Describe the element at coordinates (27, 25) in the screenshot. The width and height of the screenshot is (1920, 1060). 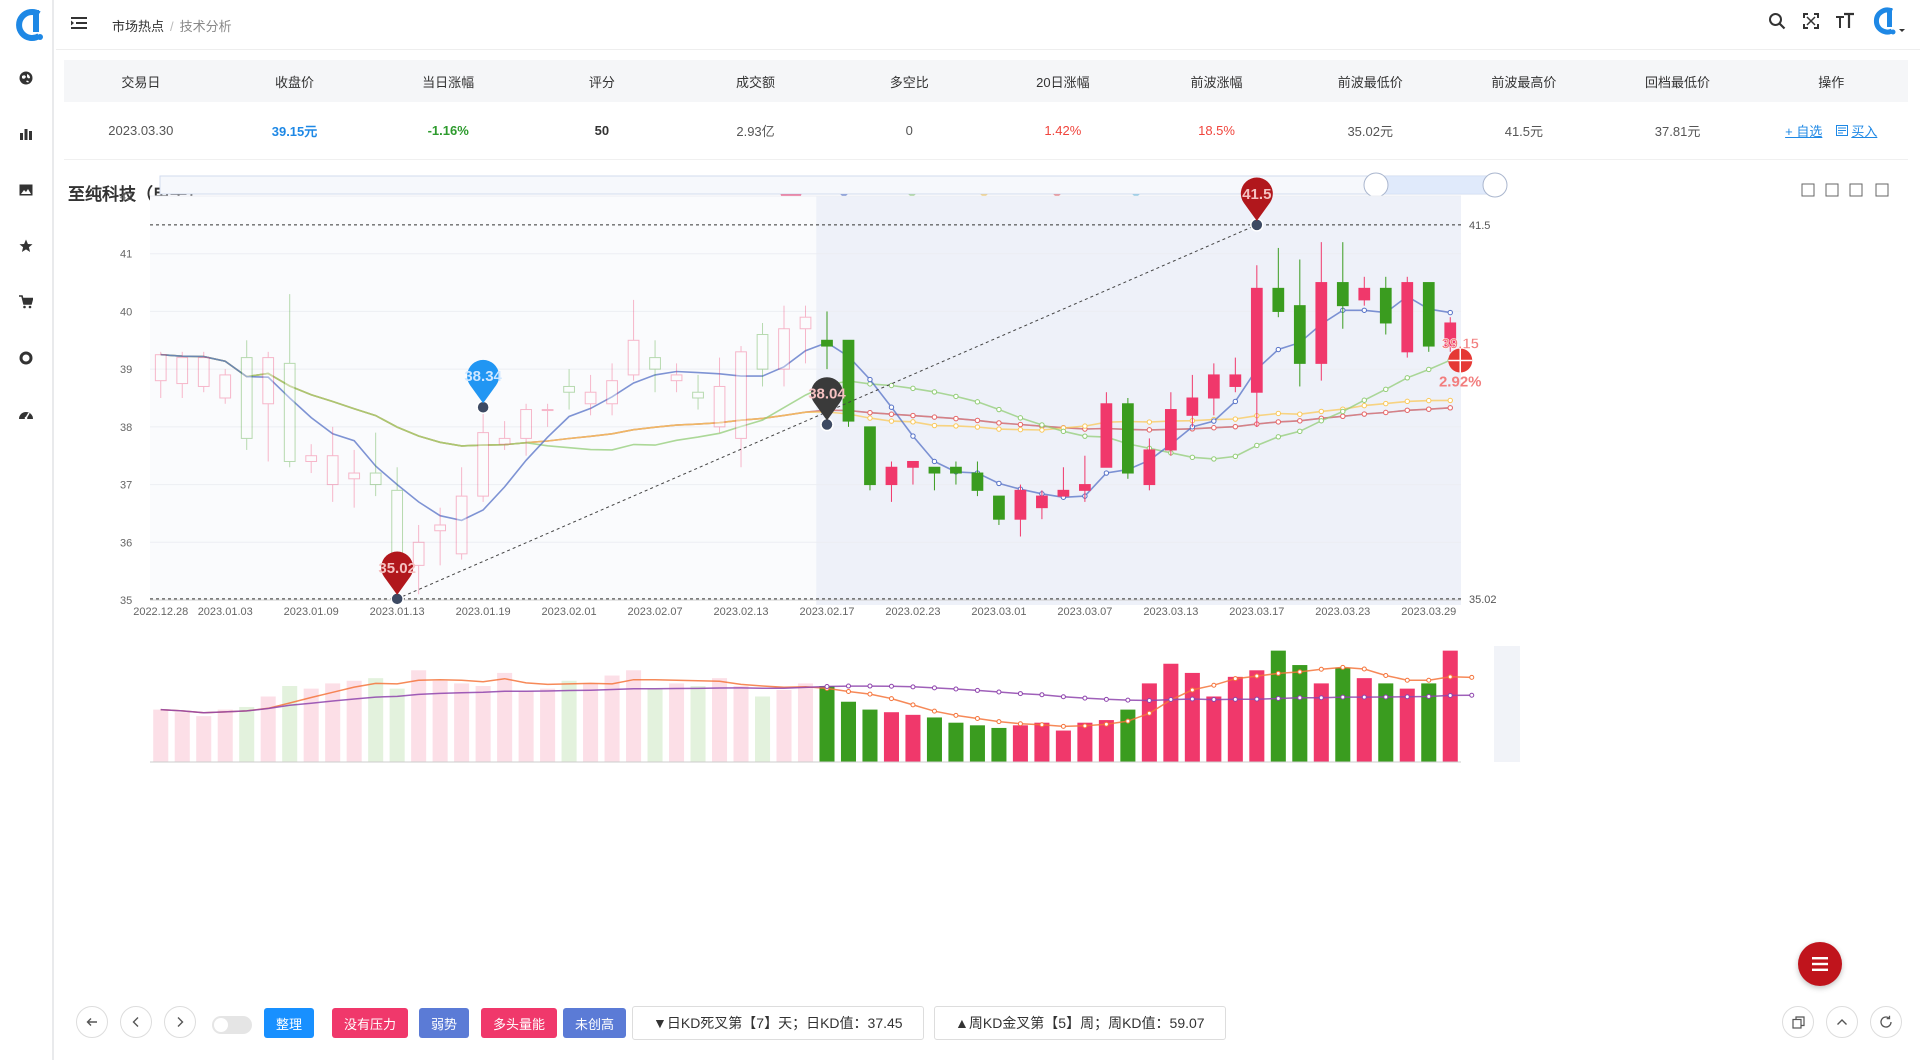
I see `app-logo-icon` at that location.